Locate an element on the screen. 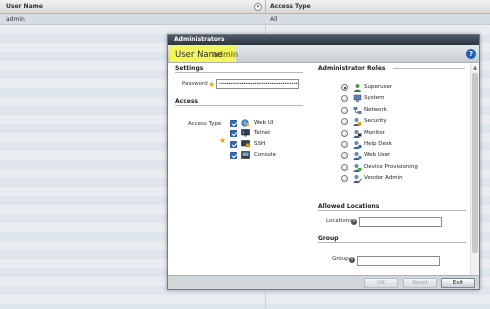 Image resolution: width=490 pixels, height=309 pixels. vendor-admin-icon is located at coordinates (357, 179).